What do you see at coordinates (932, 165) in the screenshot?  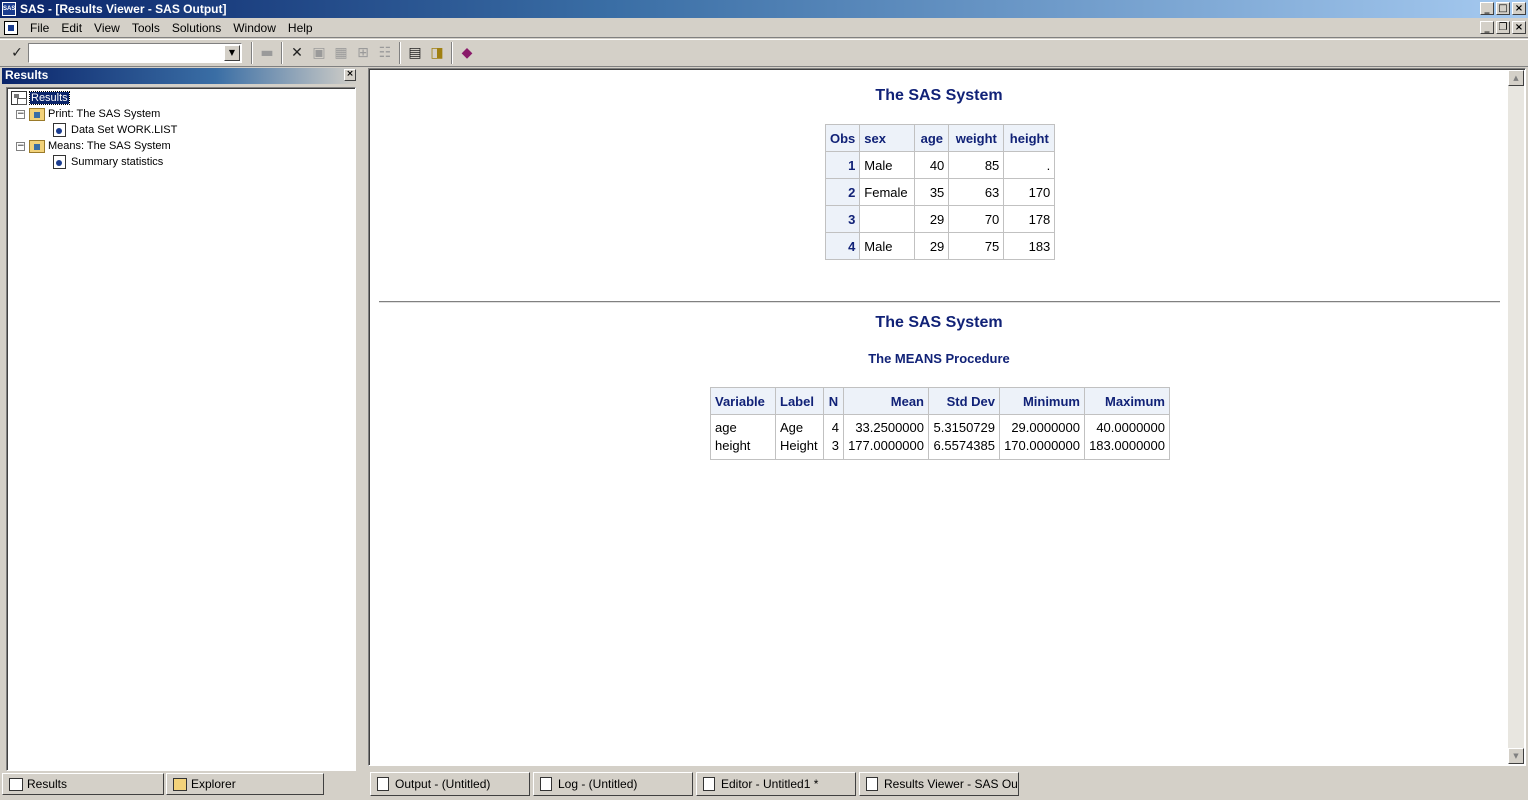 I see `table-cell: 40` at bounding box center [932, 165].